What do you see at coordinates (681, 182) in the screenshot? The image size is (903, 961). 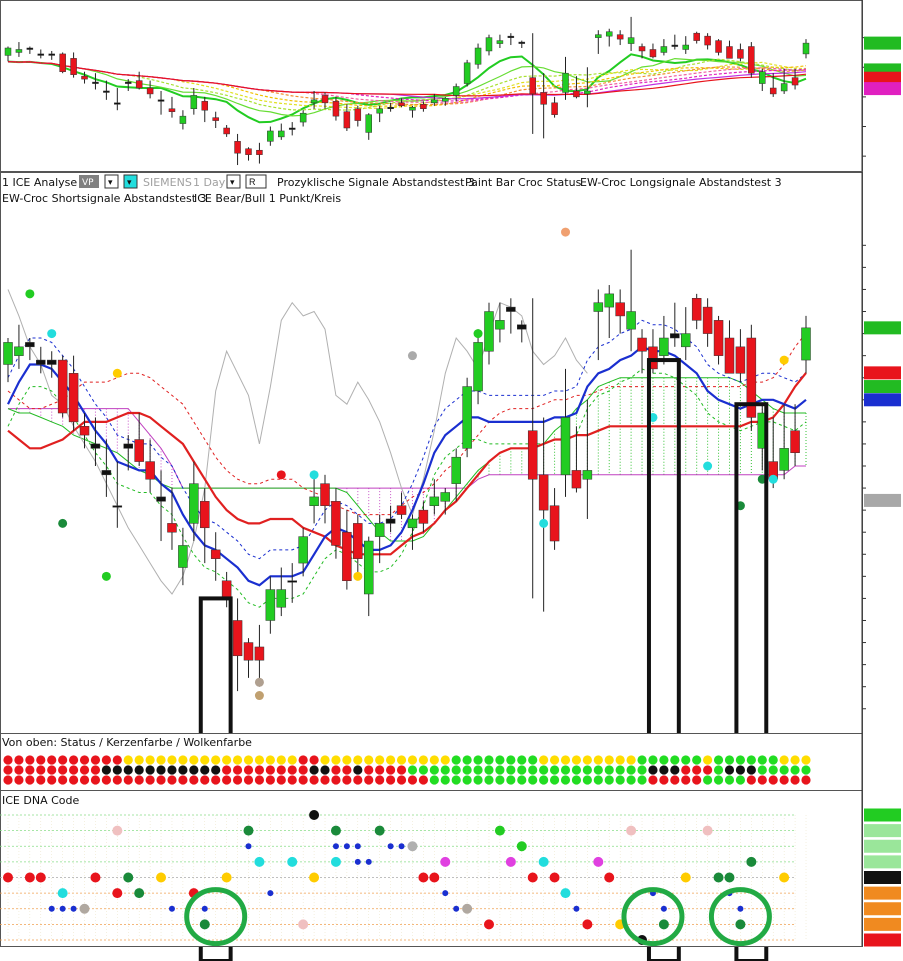 I see `indicator-3: EW-Croc Longsignale Abstandstest 3` at bounding box center [681, 182].